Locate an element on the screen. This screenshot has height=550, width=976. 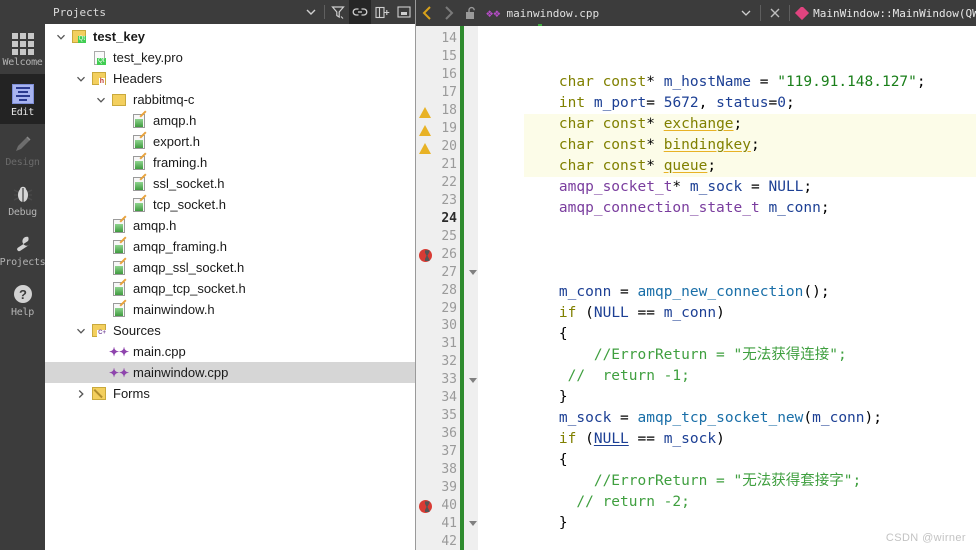
code-line-35: //ErrorReturn = "无法获得套接字"; is located at coordinates (750, 481).